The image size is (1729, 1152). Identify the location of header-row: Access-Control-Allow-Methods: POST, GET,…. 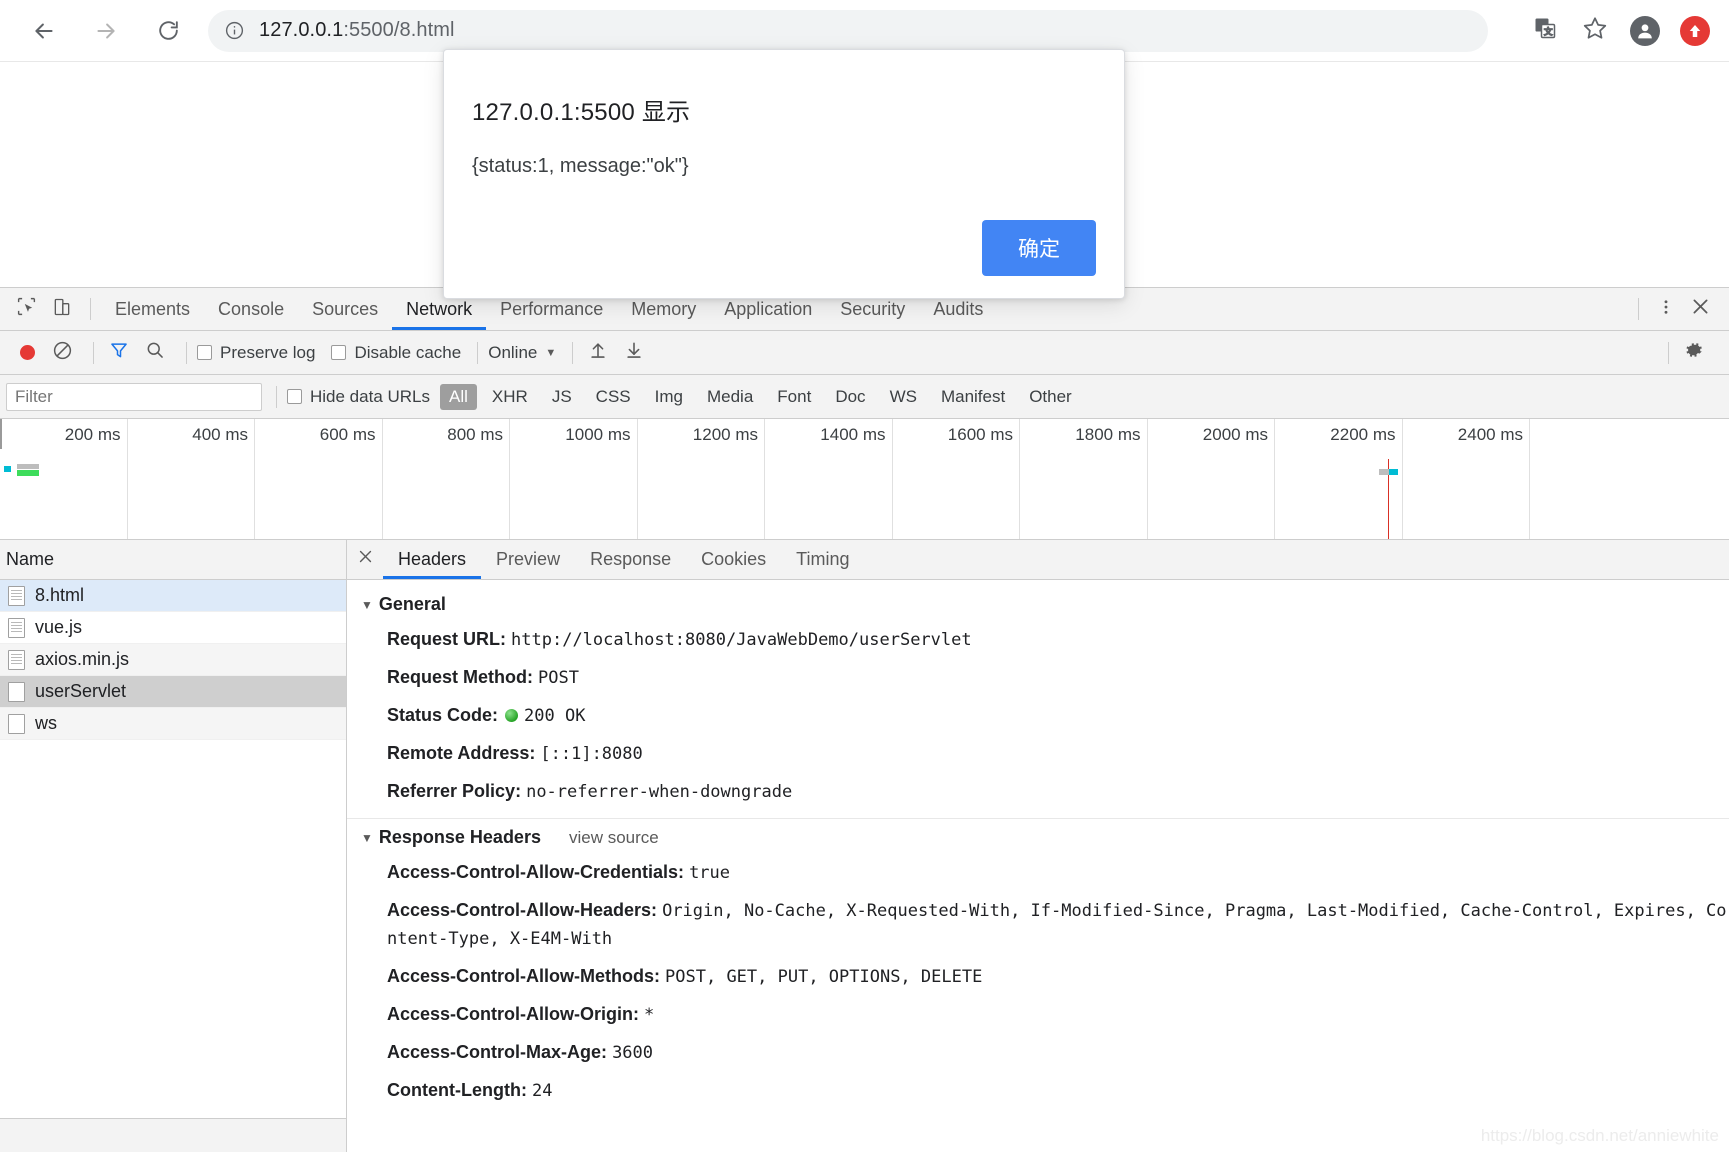
(1038, 977).